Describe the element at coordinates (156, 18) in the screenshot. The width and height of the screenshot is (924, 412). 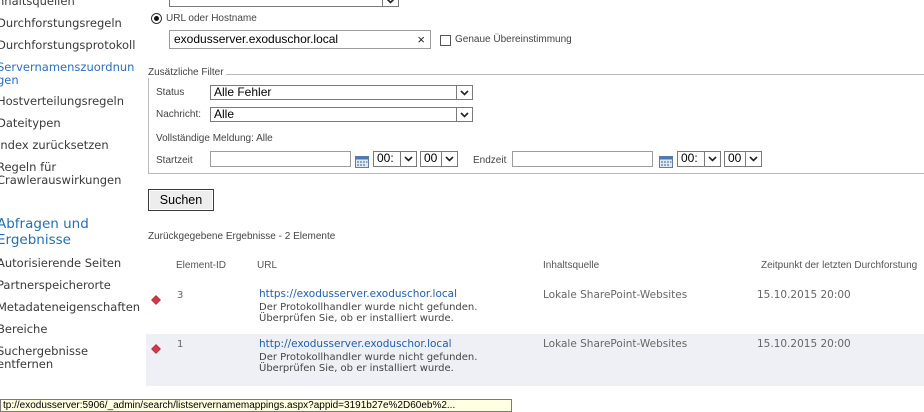
I see `url-hostname-radio` at that location.